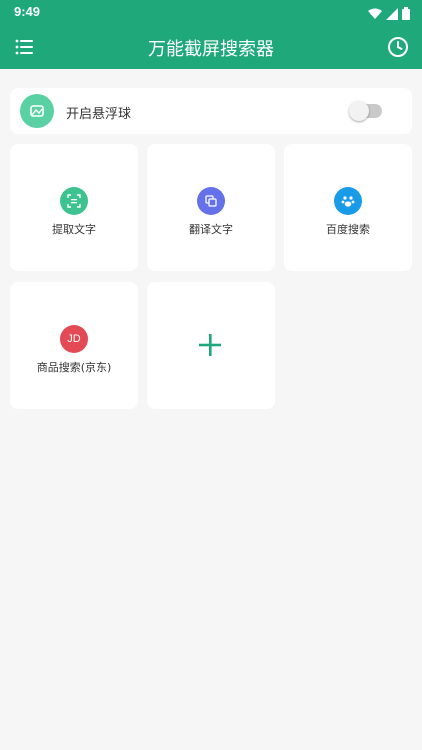 The height and width of the screenshot is (750, 422). I want to click on status-time: 9:49, so click(27, 11).